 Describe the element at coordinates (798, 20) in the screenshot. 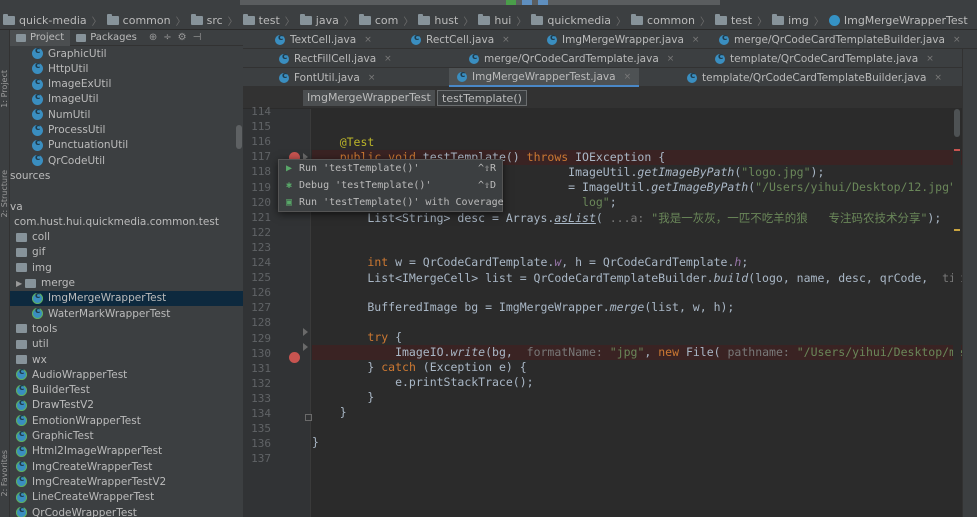

I see `breadcrumb-label: img` at that location.